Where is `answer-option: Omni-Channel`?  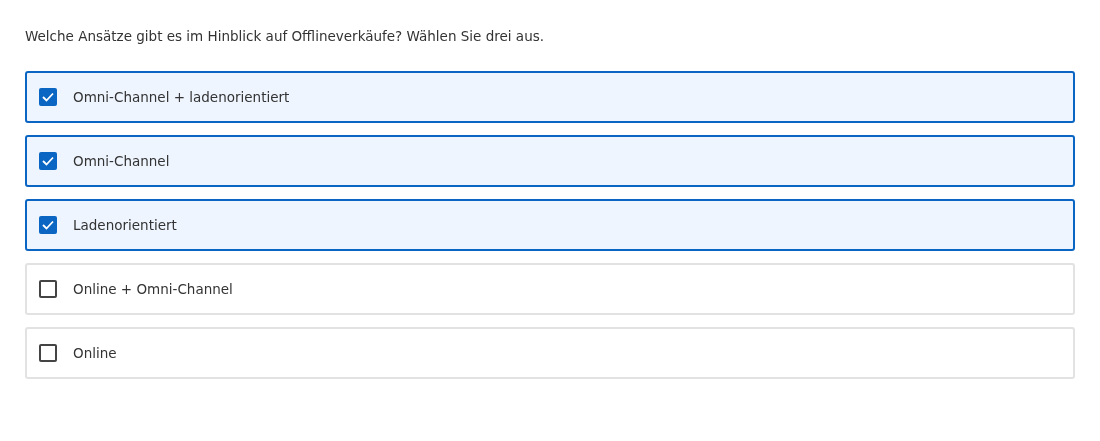 answer-option: Omni-Channel is located at coordinates (550, 161).